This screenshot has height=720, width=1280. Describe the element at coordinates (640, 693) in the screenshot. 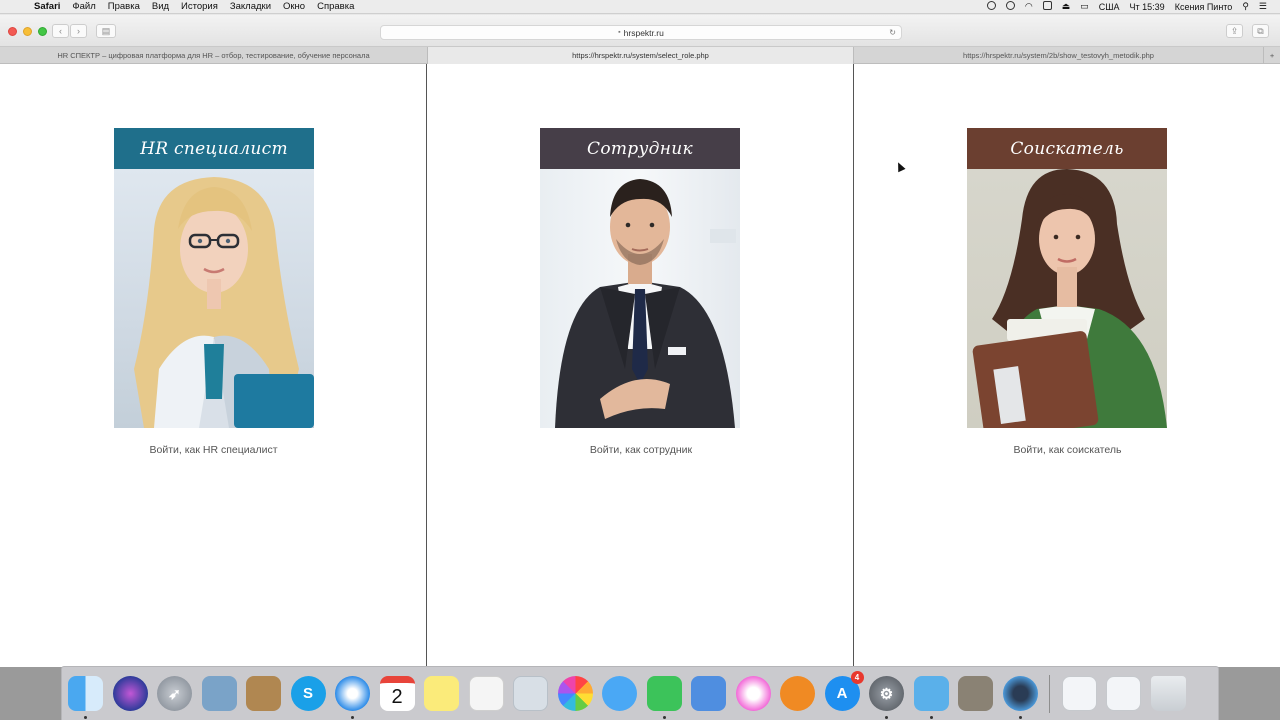

I see `dock: ➶ S 2 ♪ A4 ⚙` at that location.